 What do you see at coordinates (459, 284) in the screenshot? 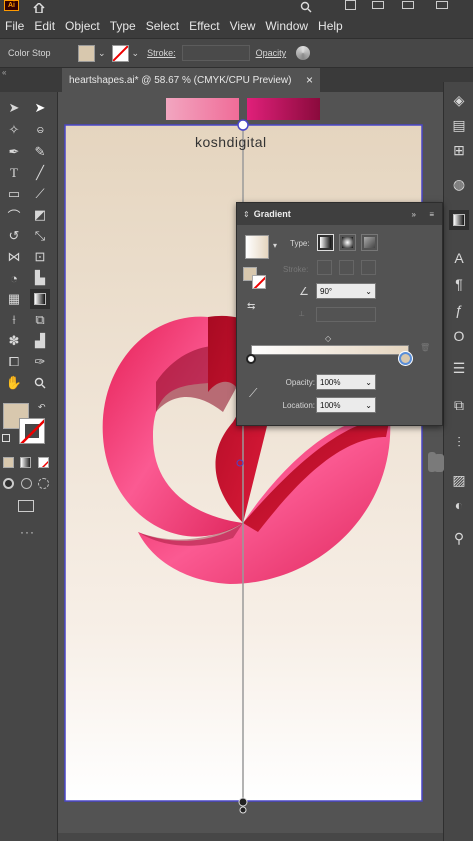
I see `paragraph-icon: ¶` at bounding box center [459, 284].